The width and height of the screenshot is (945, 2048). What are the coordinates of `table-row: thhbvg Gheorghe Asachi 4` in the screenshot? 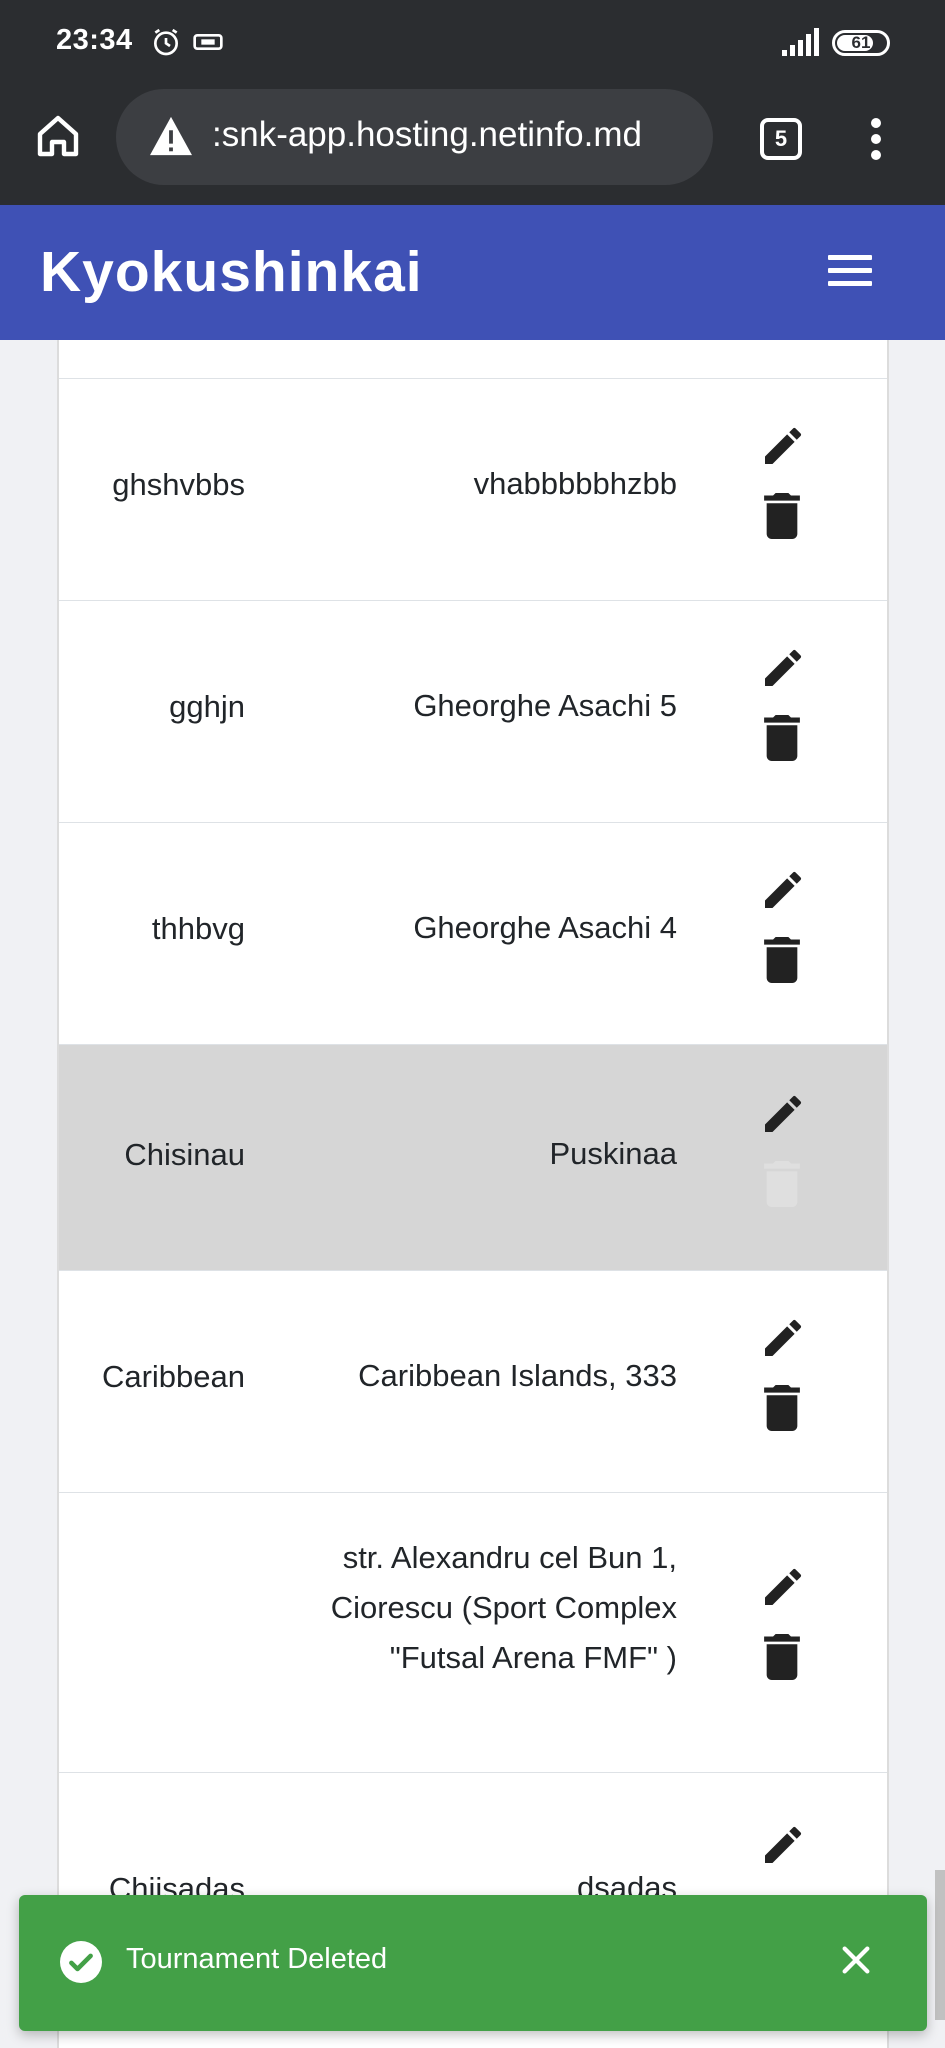 It's located at (473, 933).